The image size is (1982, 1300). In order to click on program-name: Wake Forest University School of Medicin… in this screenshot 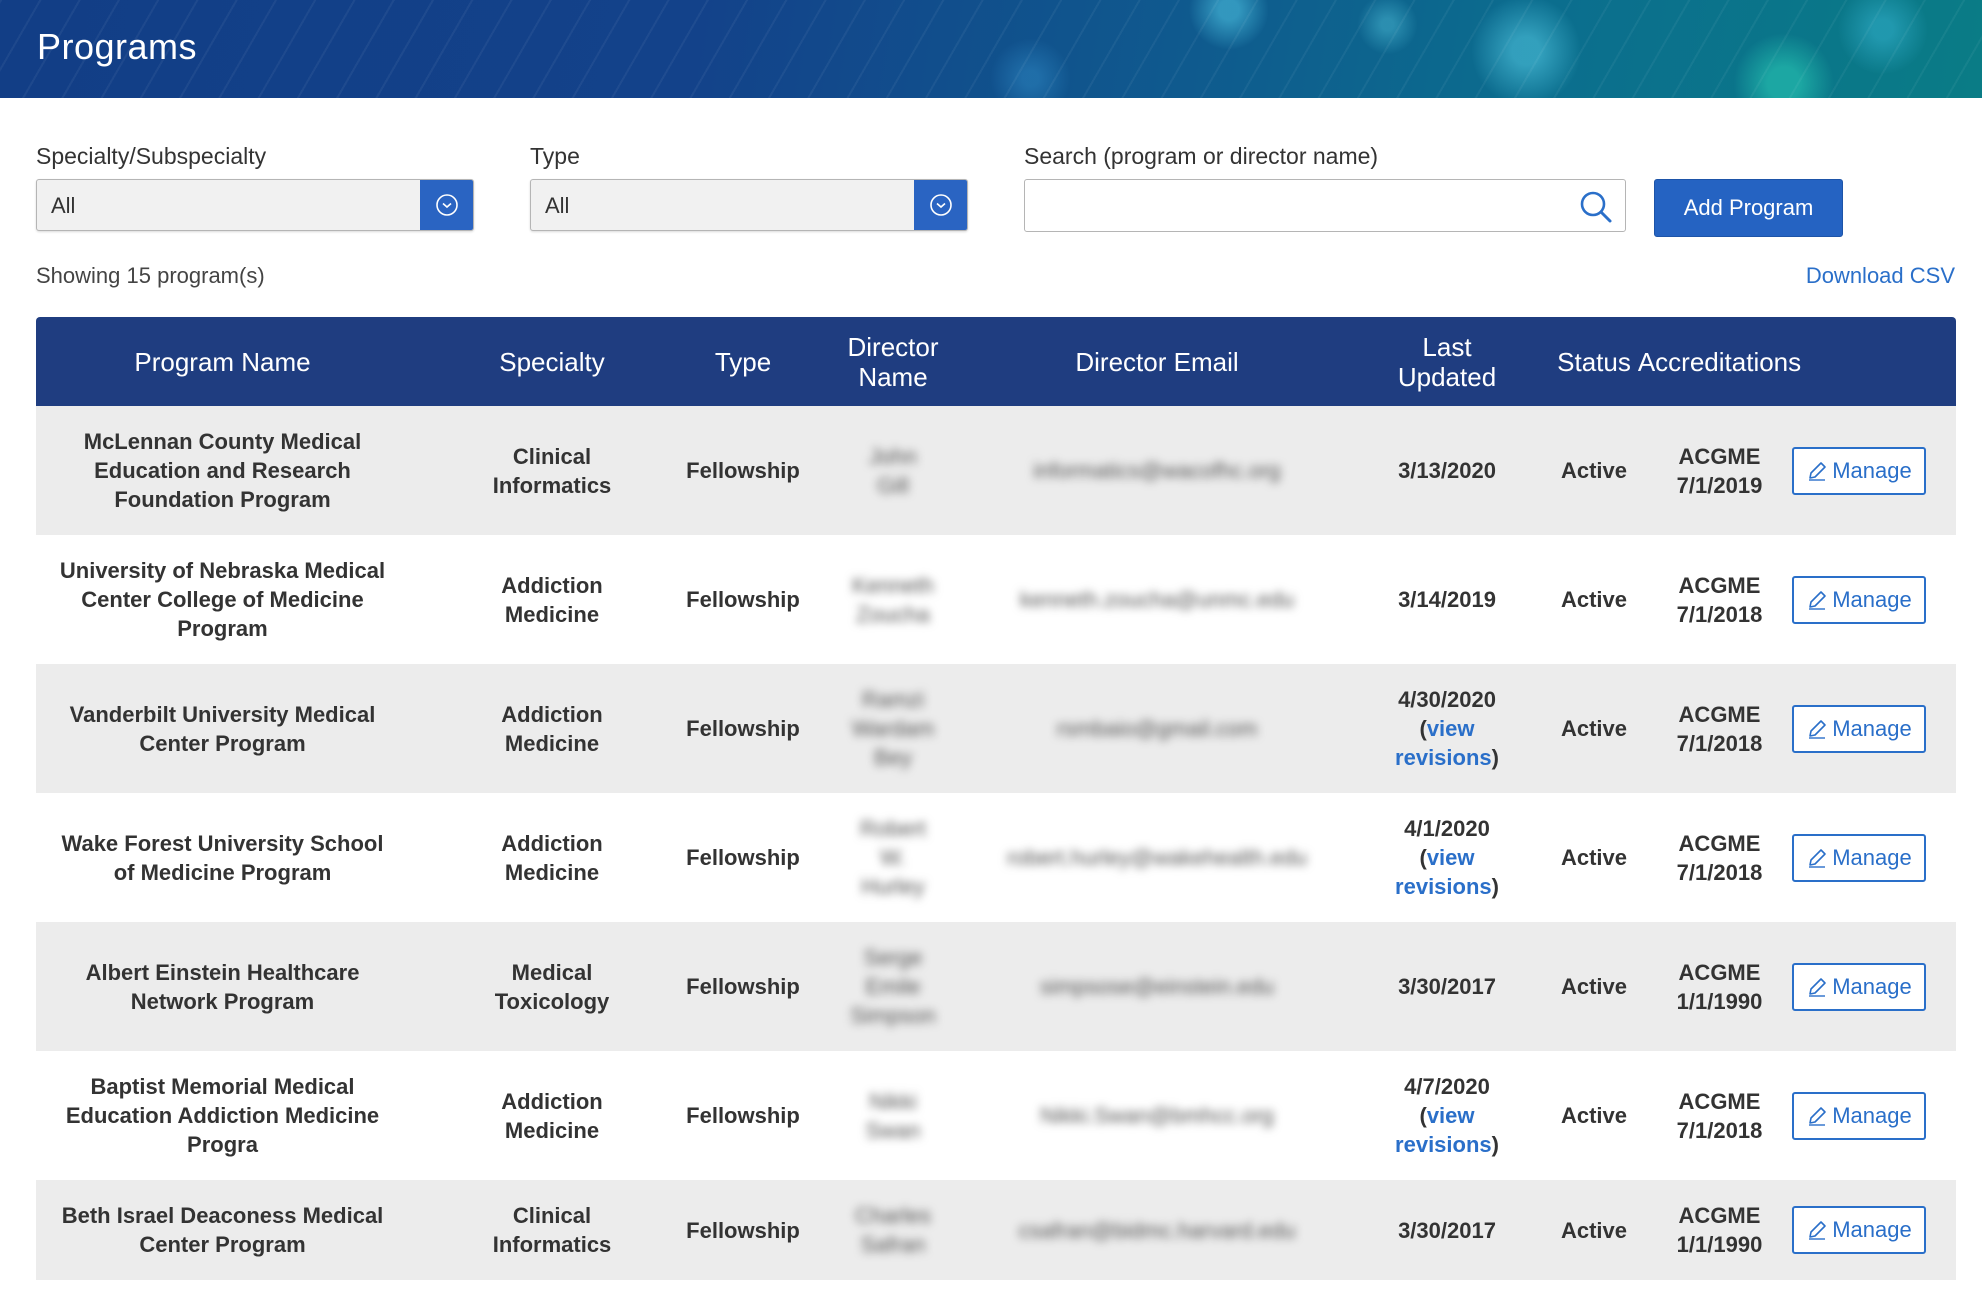, I will do `click(222, 857)`.